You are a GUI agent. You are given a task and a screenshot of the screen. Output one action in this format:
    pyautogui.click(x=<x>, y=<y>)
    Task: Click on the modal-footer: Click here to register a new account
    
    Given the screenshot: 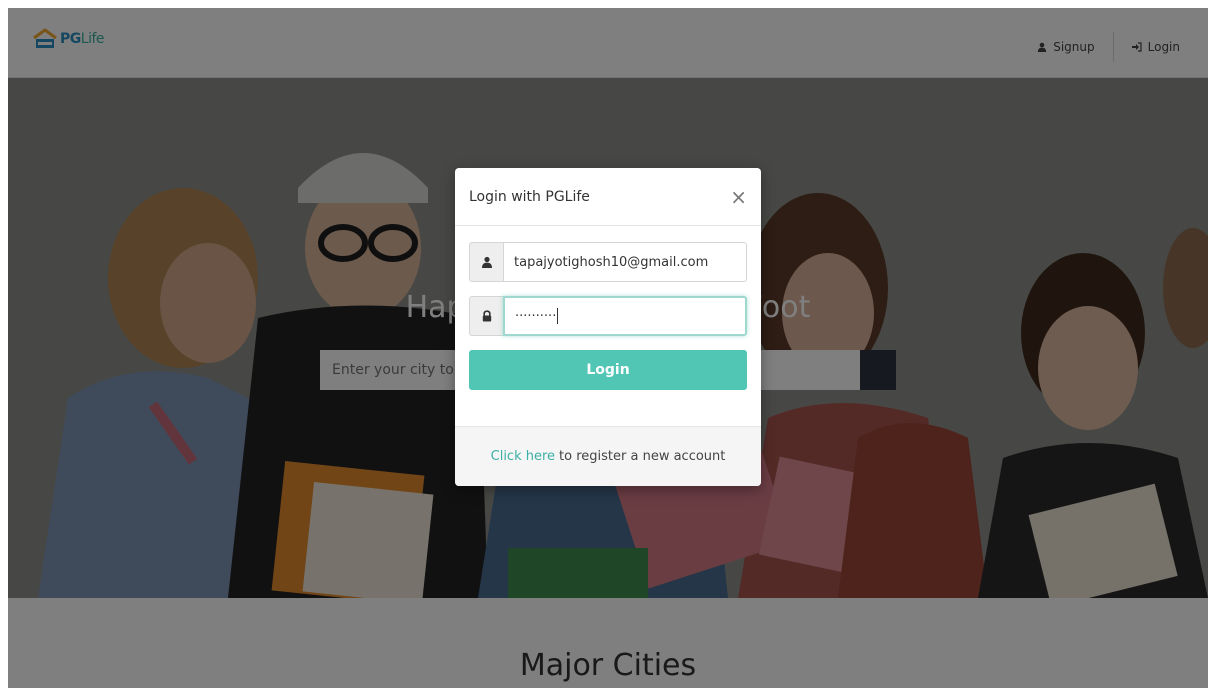 What is the action you would take?
    pyautogui.click(x=608, y=456)
    